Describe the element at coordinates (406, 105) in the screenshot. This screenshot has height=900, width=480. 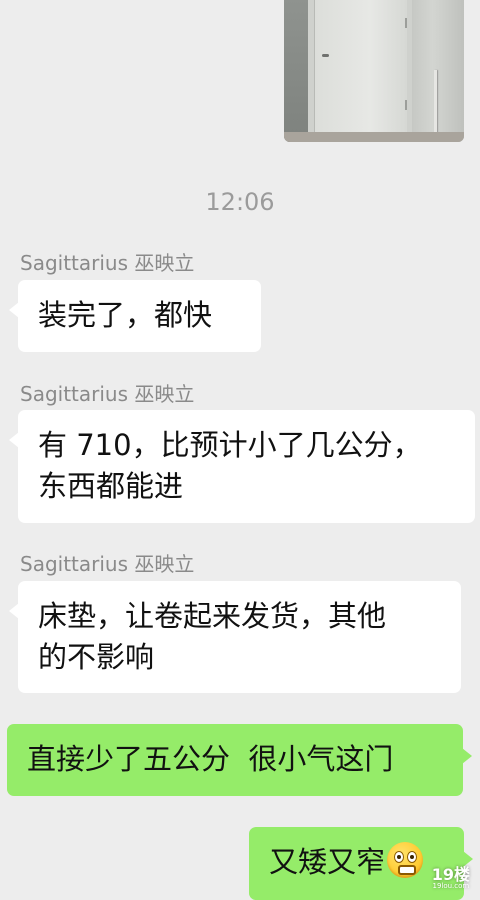
I see `photo-hinge-bottom` at that location.